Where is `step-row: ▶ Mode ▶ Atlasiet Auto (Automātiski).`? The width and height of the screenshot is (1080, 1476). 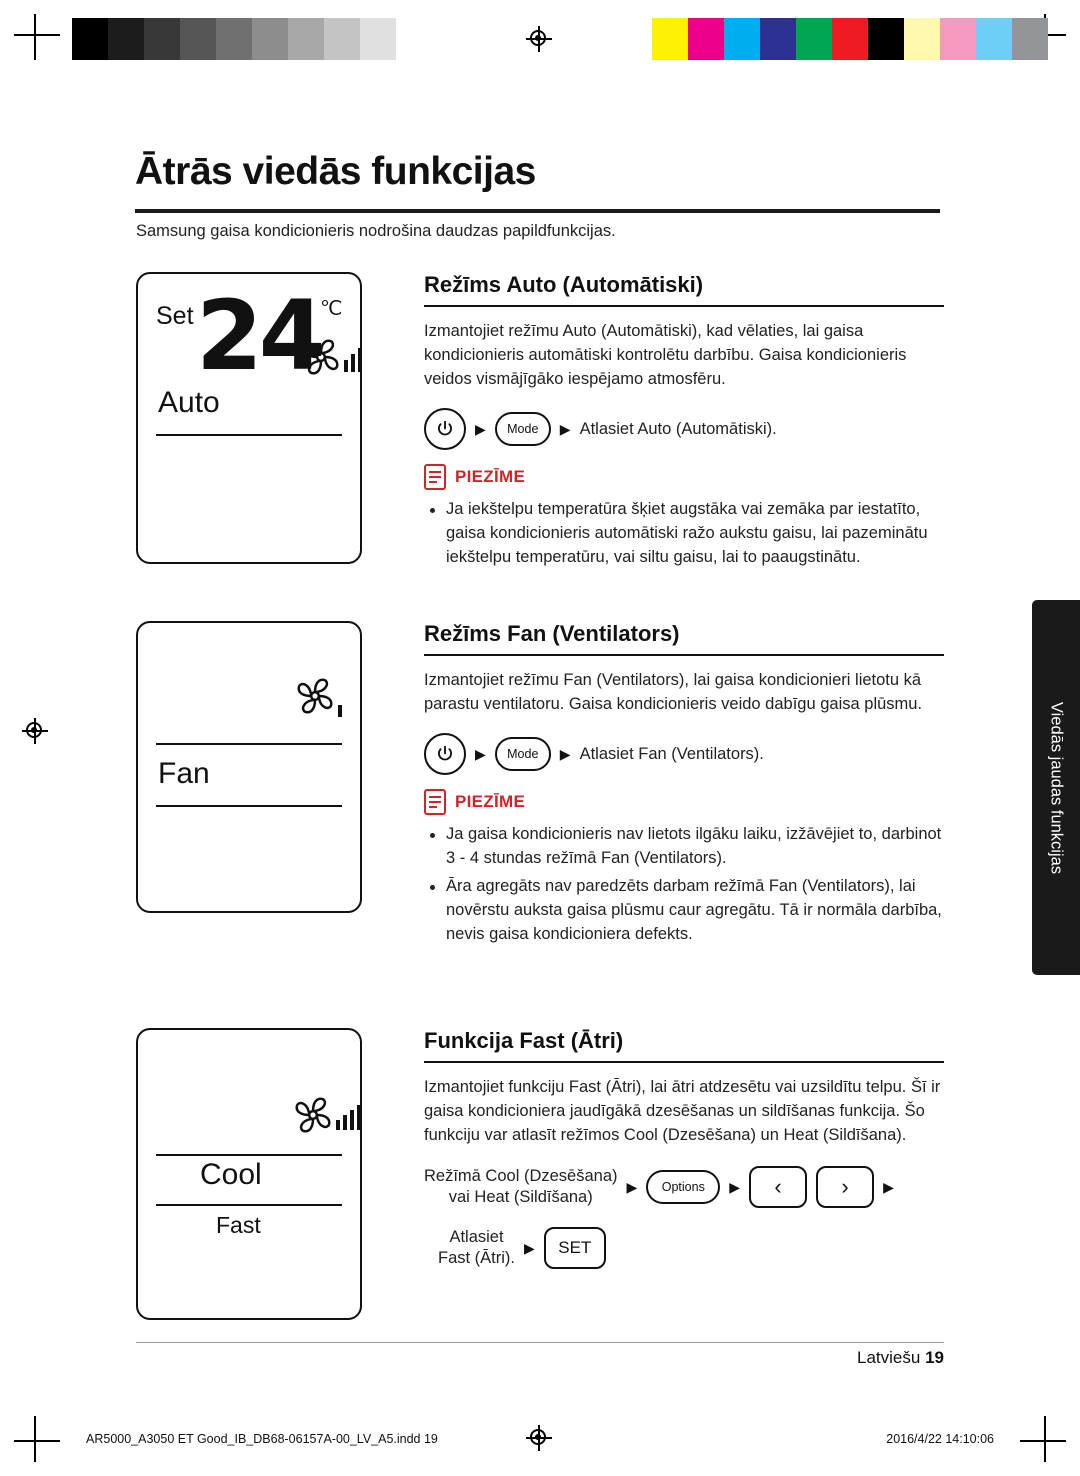
step-row: ▶ Mode ▶ Atlasiet Auto (Automātiski). is located at coordinates (684, 429).